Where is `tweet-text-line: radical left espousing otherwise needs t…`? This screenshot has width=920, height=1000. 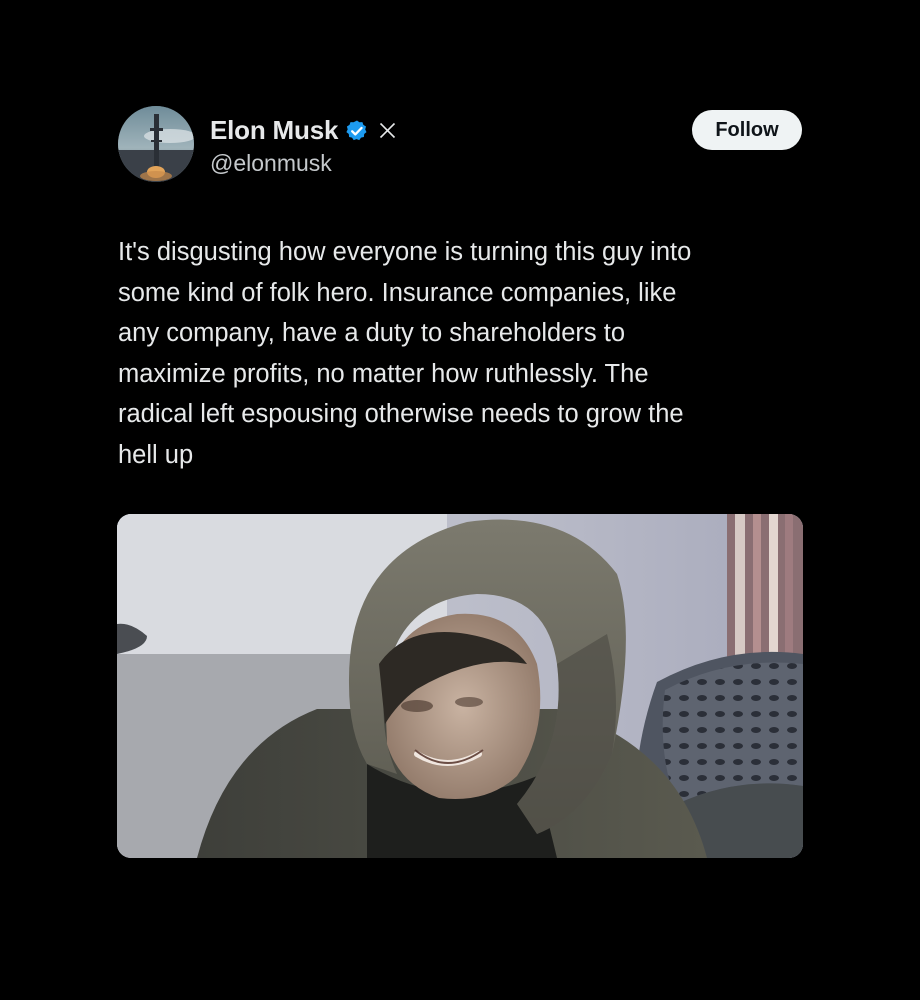
tweet-text-line: radical left espousing otherwise needs t… is located at coordinates (401, 414).